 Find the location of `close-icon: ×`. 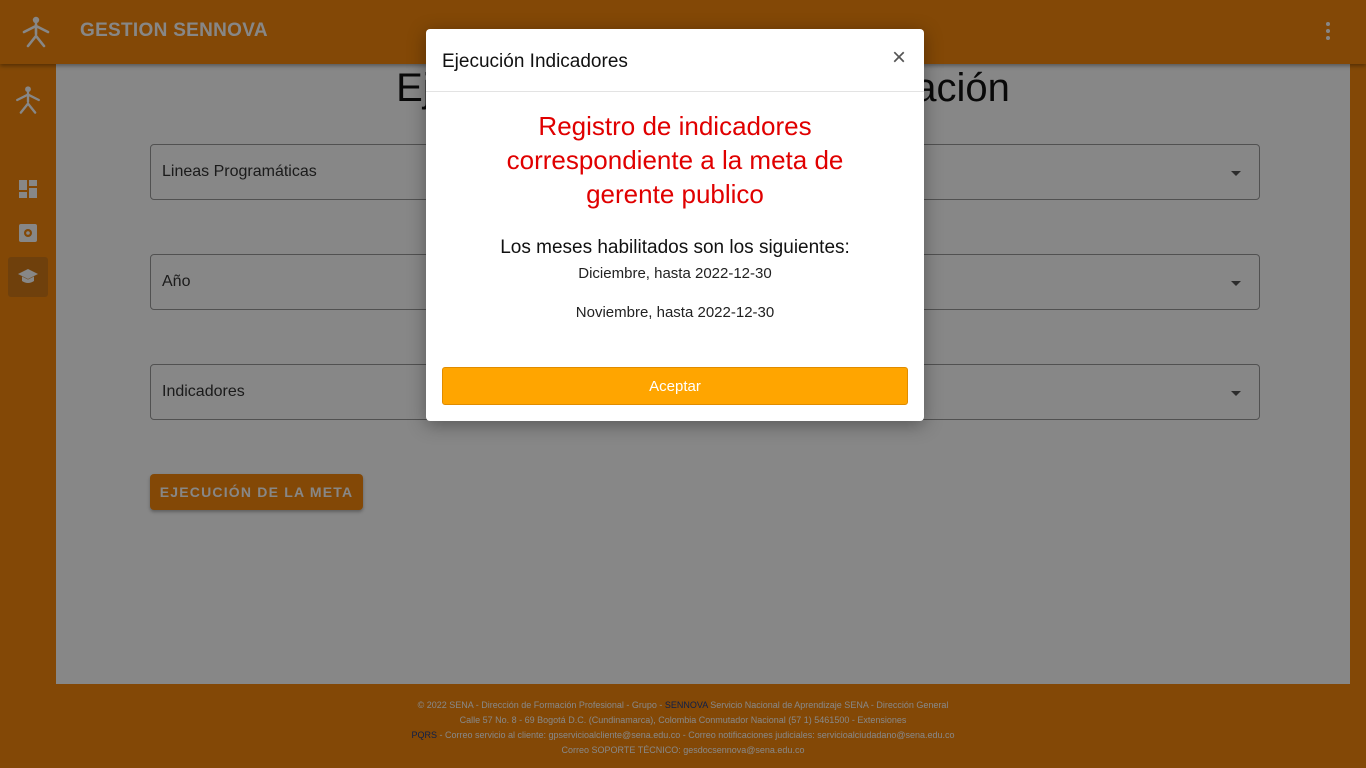

close-icon: × is located at coordinates (899, 58).